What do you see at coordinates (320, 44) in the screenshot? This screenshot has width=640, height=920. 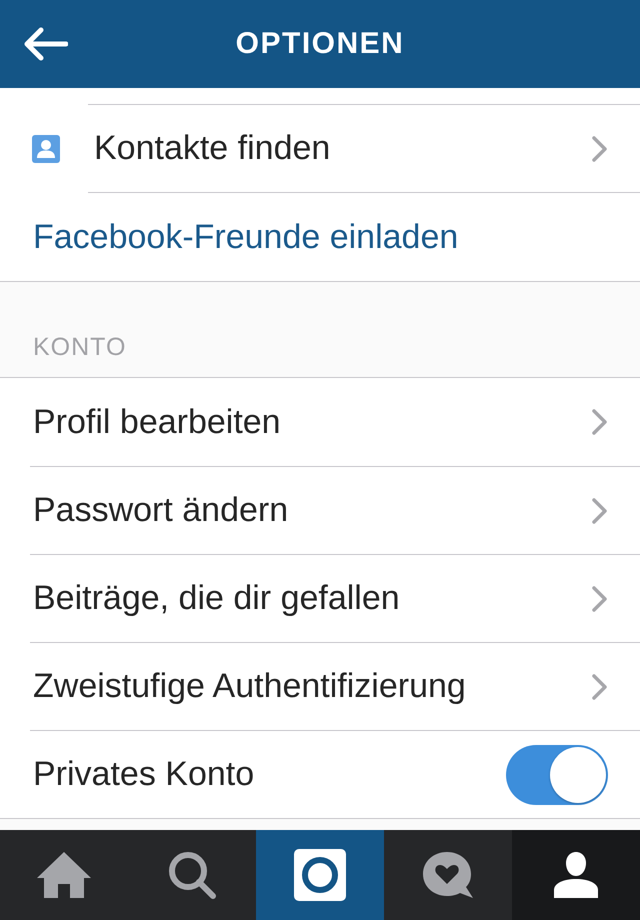 I see `page-title: OPTIONEN` at bounding box center [320, 44].